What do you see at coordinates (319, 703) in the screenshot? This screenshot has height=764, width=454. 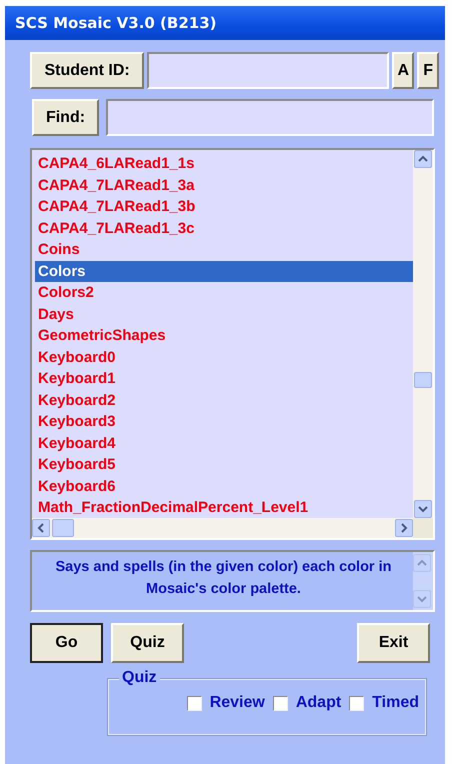 I see `checkbox-label: Adapt` at bounding box center [319, 703].